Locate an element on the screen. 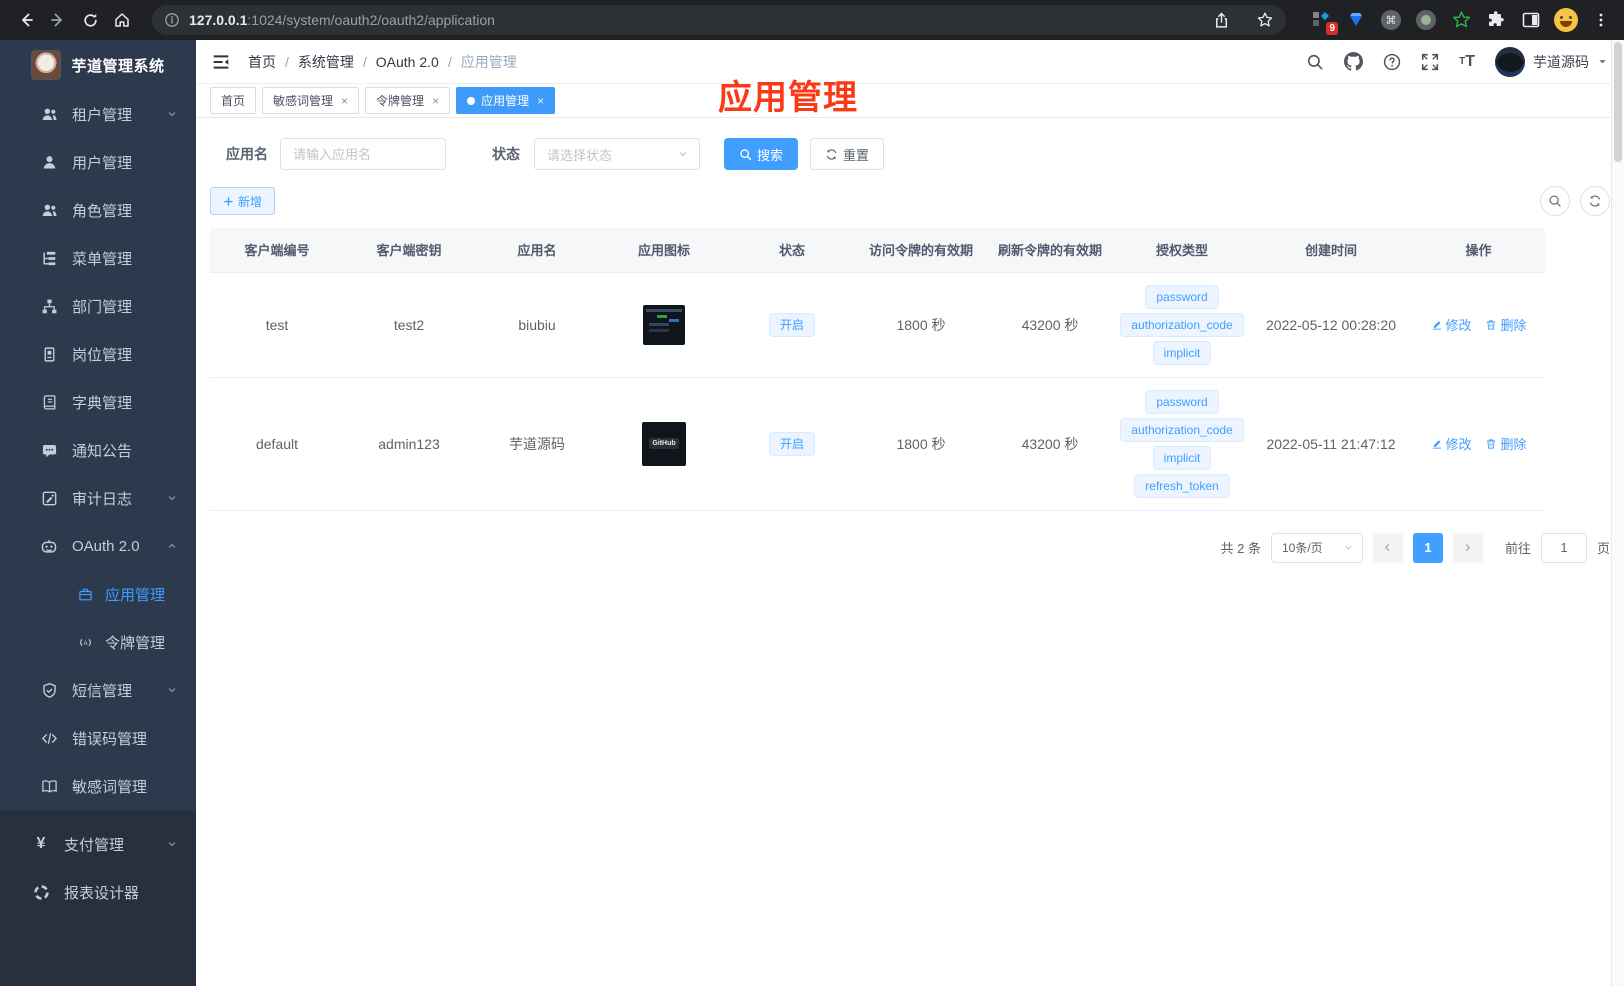  github-icon is located at coordinates (1354, 61).